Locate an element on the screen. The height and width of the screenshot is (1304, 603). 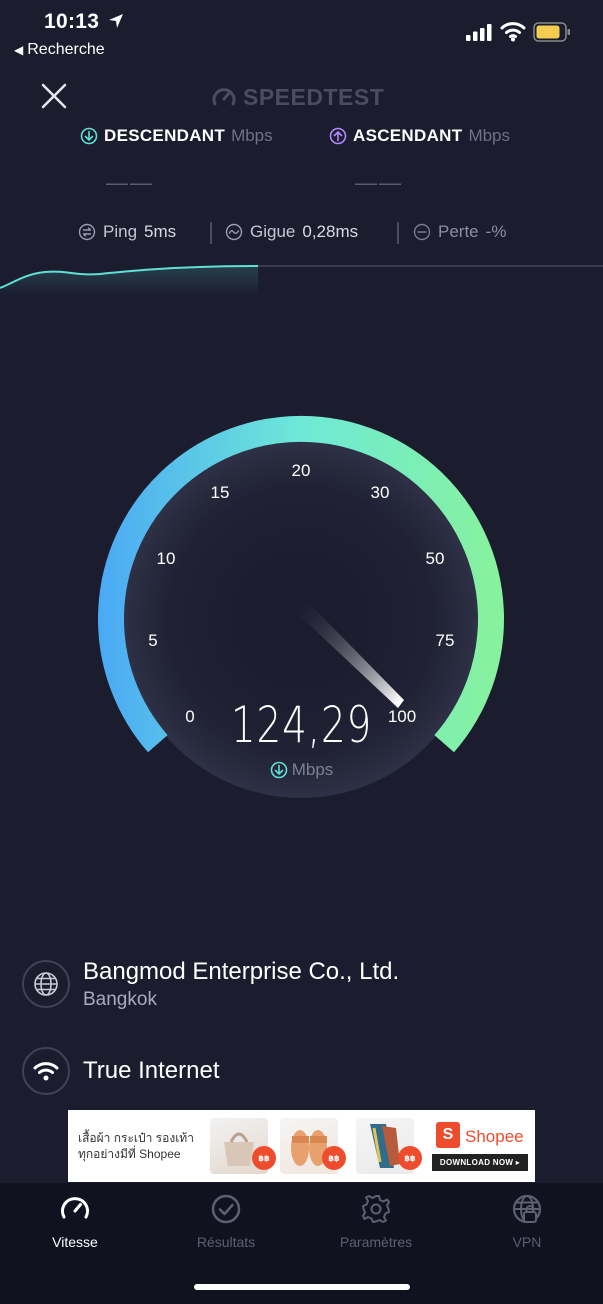
ping-icon is located at coordinates (87, 232).